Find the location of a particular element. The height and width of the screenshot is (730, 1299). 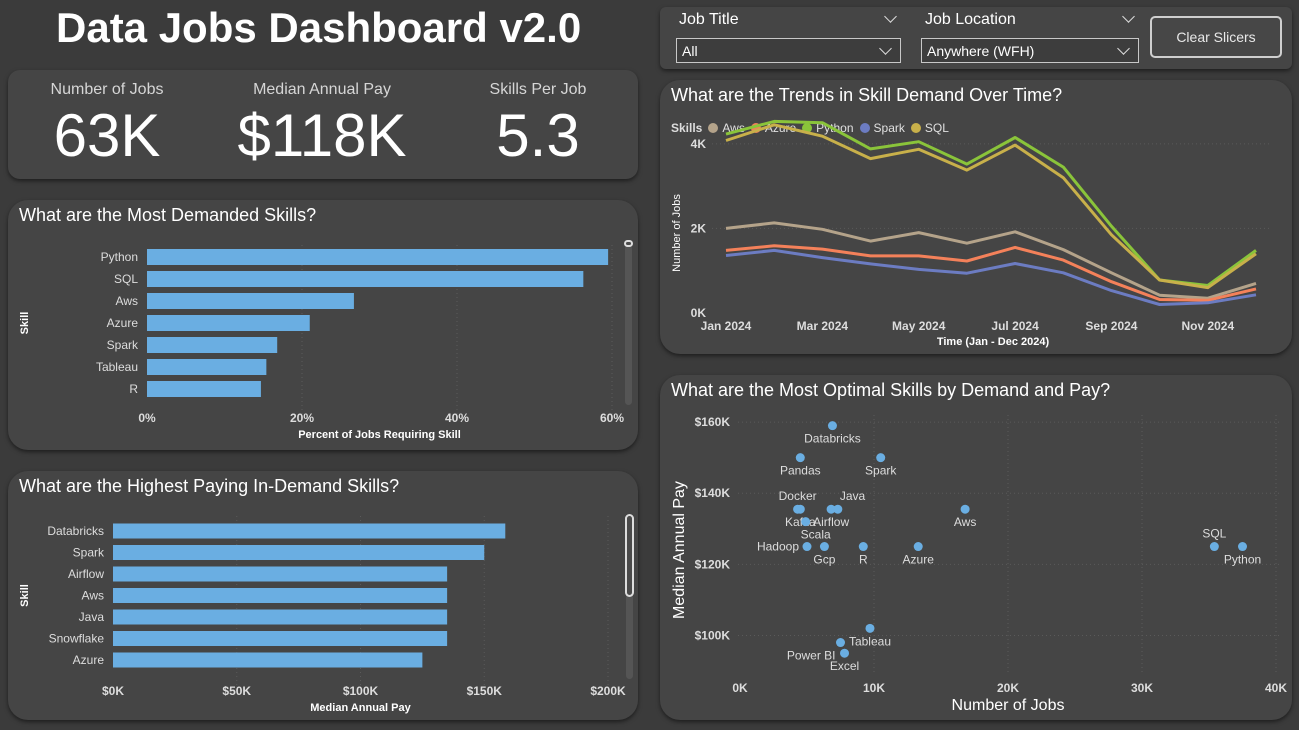

y-tick-label: Airflow is located at coordinates (86, 574).